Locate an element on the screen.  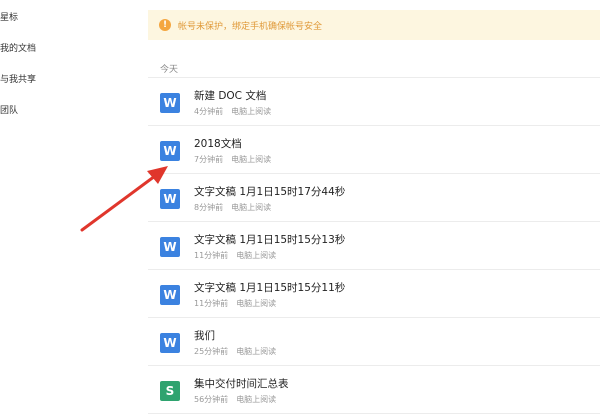
account-security-notice: ! 帐号未保护，绑定手机确保帐号安全 is located at coordinates (374, 25).